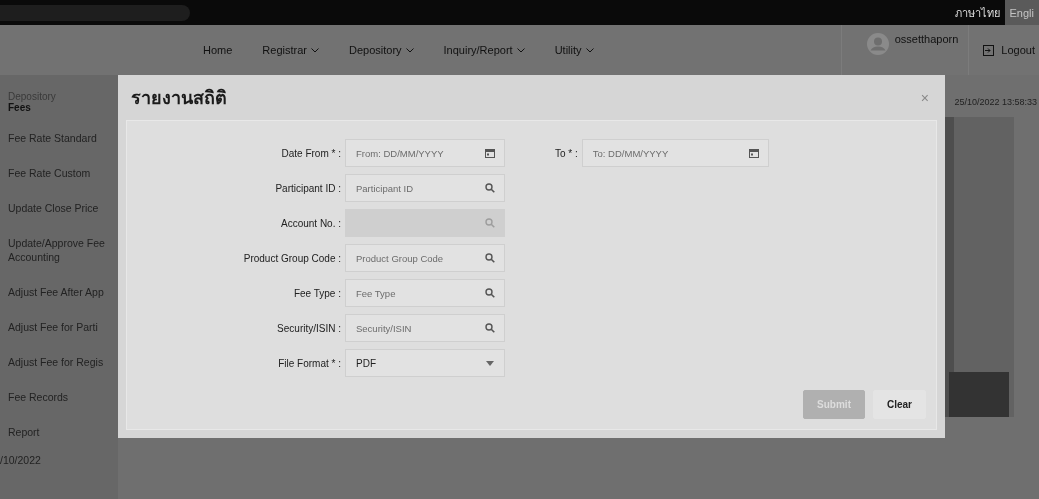 This screenshot has height=499, width=1039. Describe the element at coordinates (425, 153) in the screenshot. I see `input-field: From: DD/MM/YYYY` at that location.